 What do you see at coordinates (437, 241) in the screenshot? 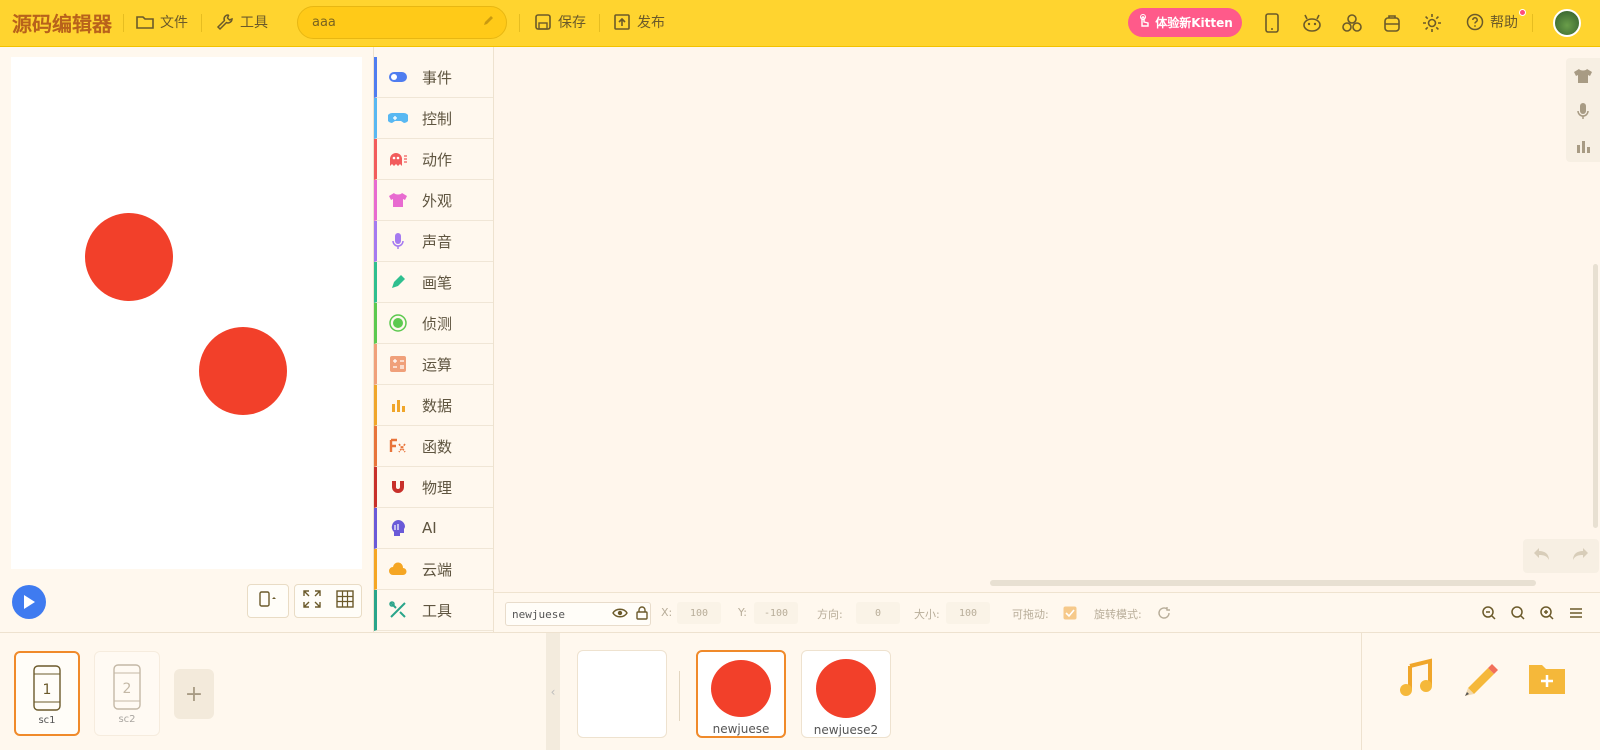
I see `category-label: 声音` at bounding box center [437, 241].